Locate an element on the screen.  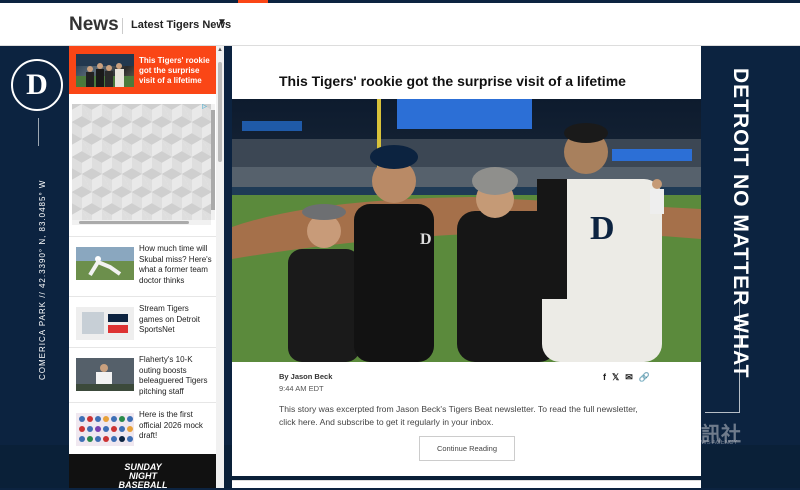
story-title: Stream Tigers games on Detroit SportsNet is located at coordinates (176, 320).